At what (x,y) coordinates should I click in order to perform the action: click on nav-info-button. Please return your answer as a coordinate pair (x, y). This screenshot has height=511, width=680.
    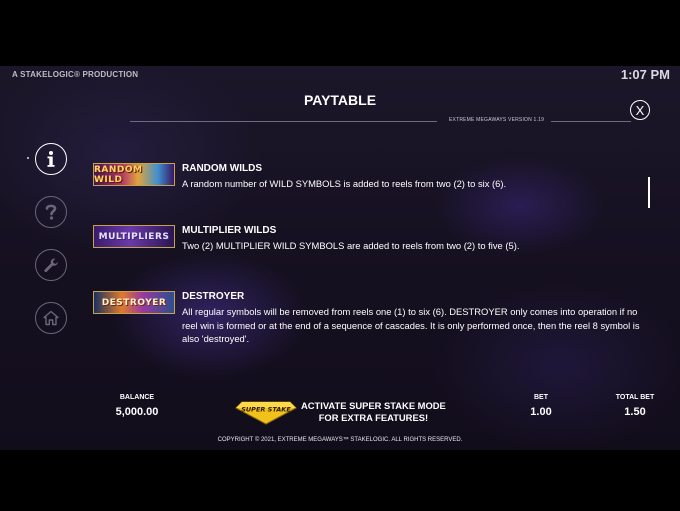
    Looking at the image, I should click on (51, 159).